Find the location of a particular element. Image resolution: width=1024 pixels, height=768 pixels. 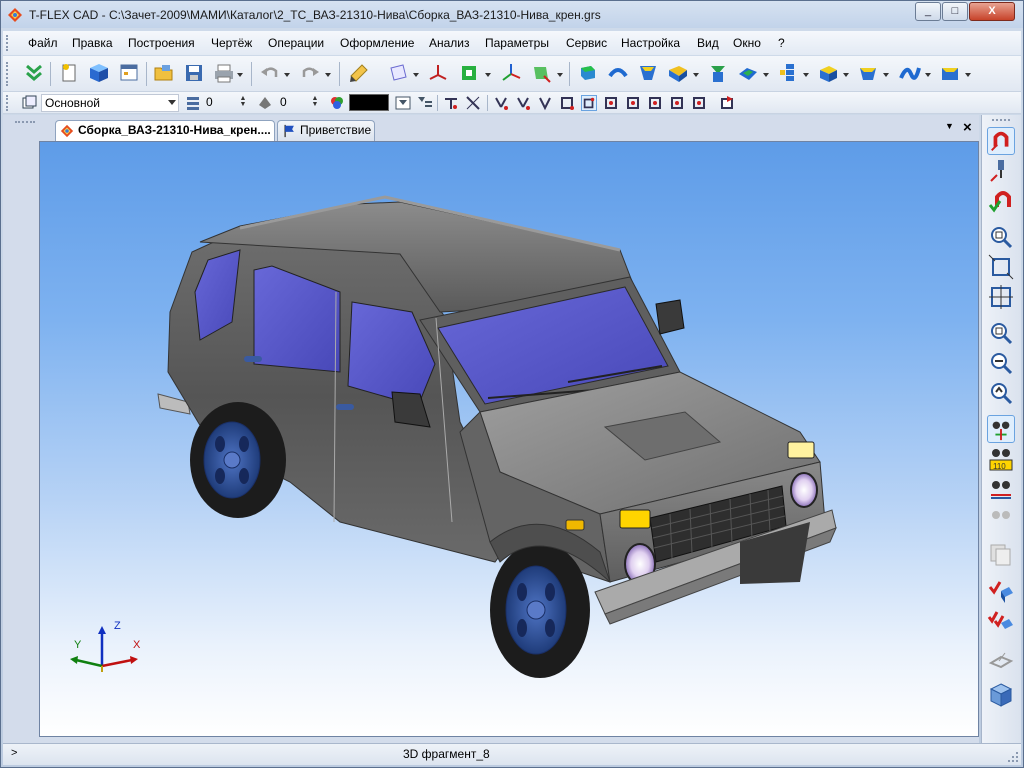

shell-dropdown is located at coordinates (766, 75).